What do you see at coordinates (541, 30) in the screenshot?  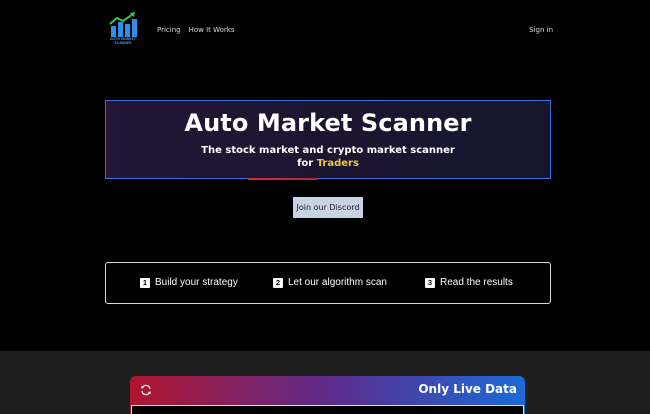 I see `signin-link: Sign in` at bounding box center [541, 30].